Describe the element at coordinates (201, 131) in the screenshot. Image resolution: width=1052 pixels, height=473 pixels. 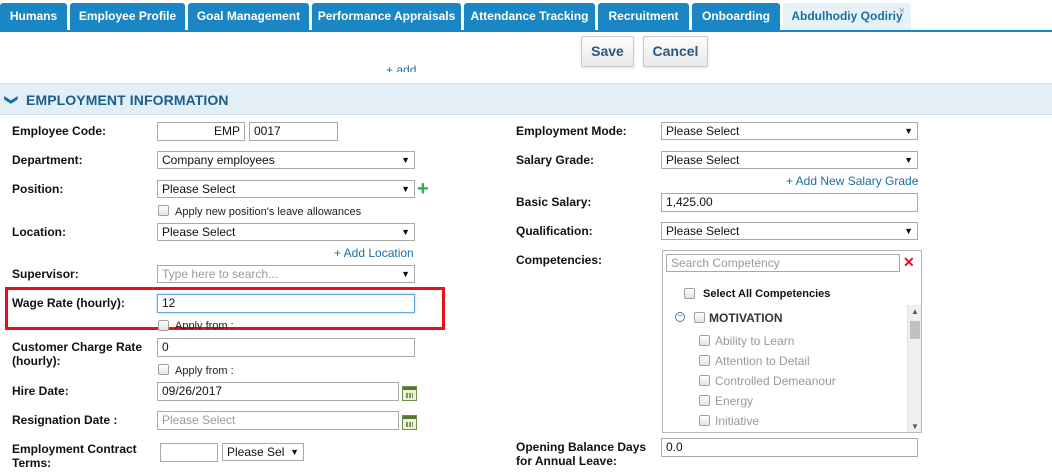
I see `employee-code-prefix: EMP` at that location.